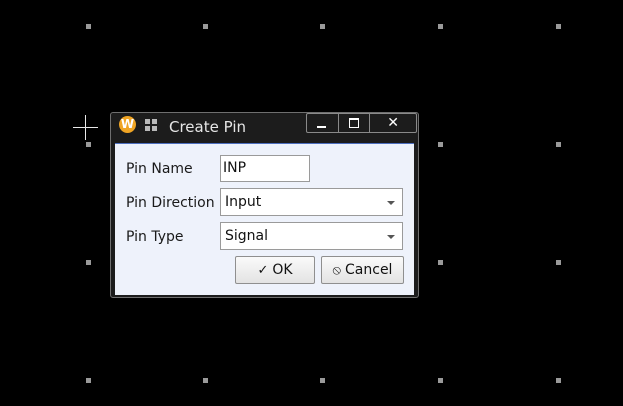  I want to click on pin-name-input: INP, so click(265, 168).